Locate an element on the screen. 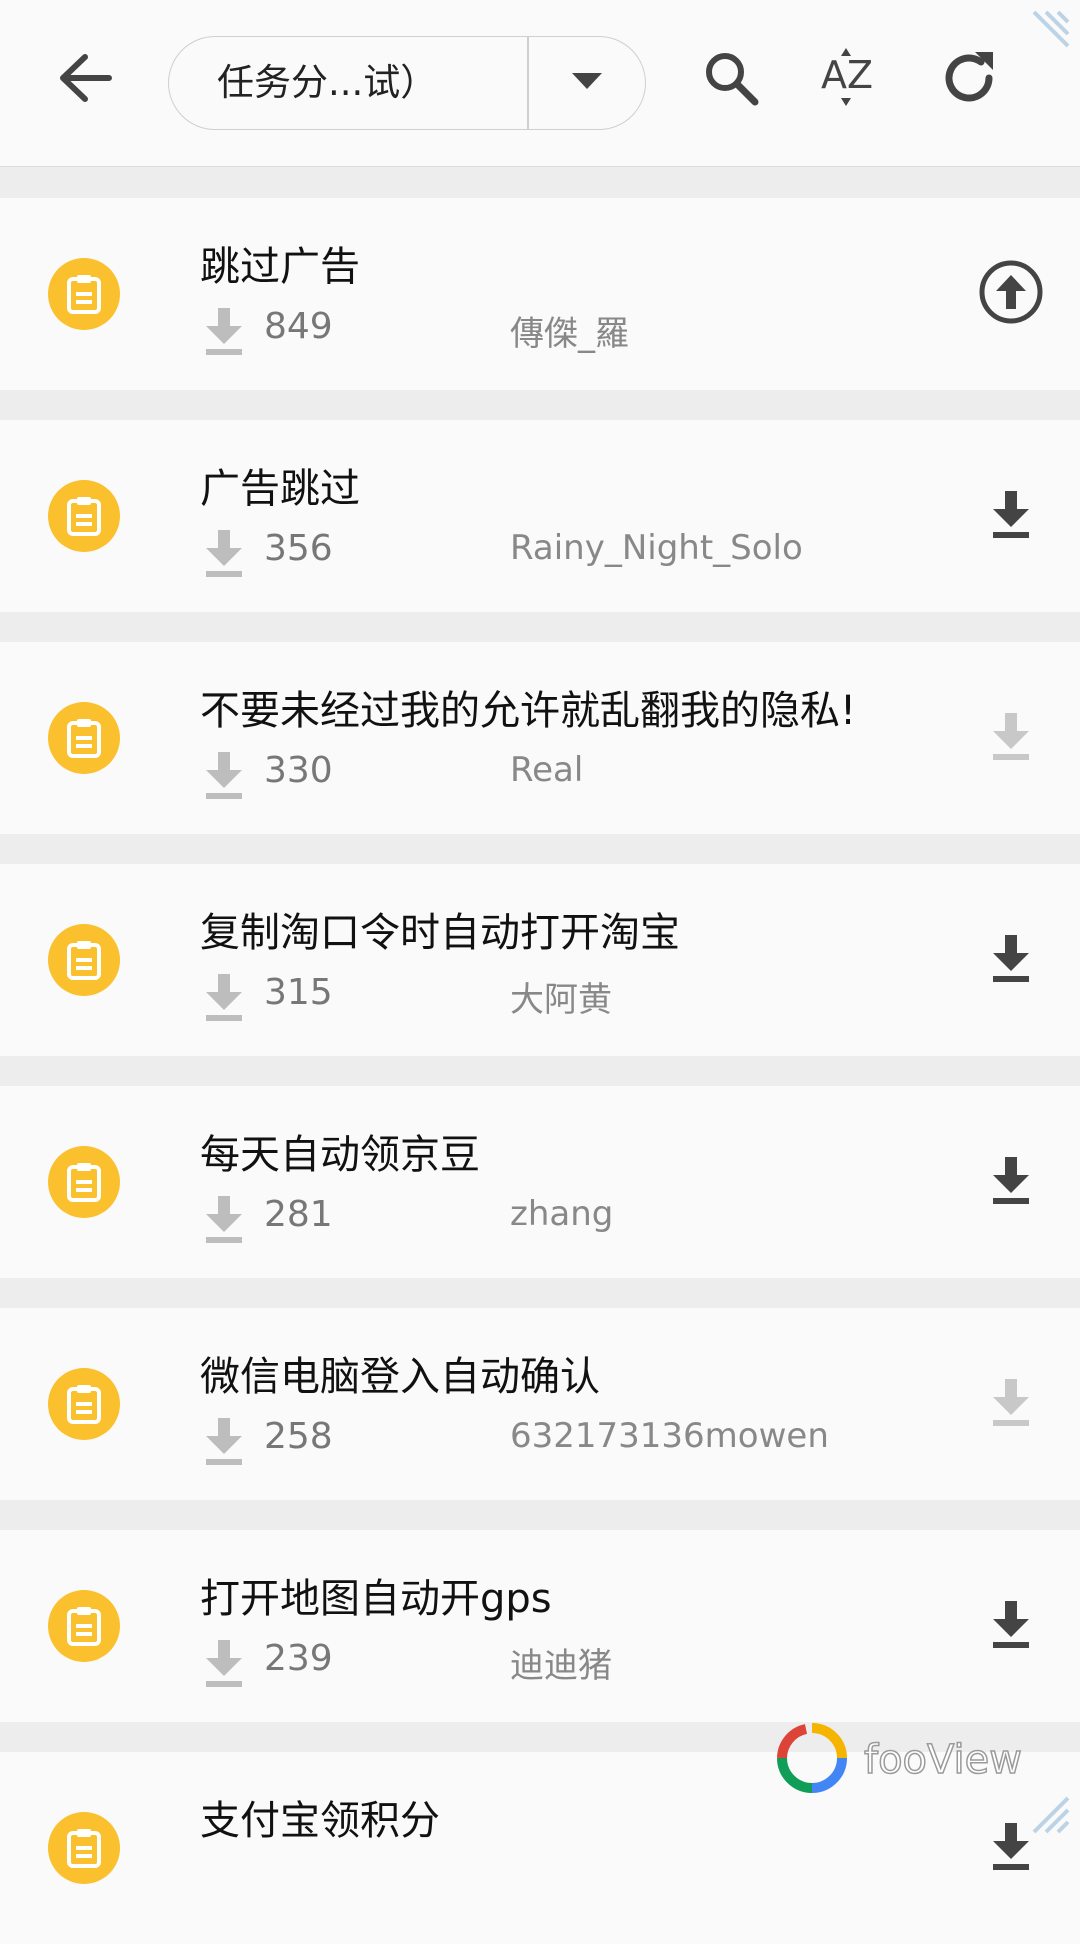 The image size is (1080, 1944). task-list-item: 跳过广告 849 傳傑_羅 is located at coordinates (540, 294).